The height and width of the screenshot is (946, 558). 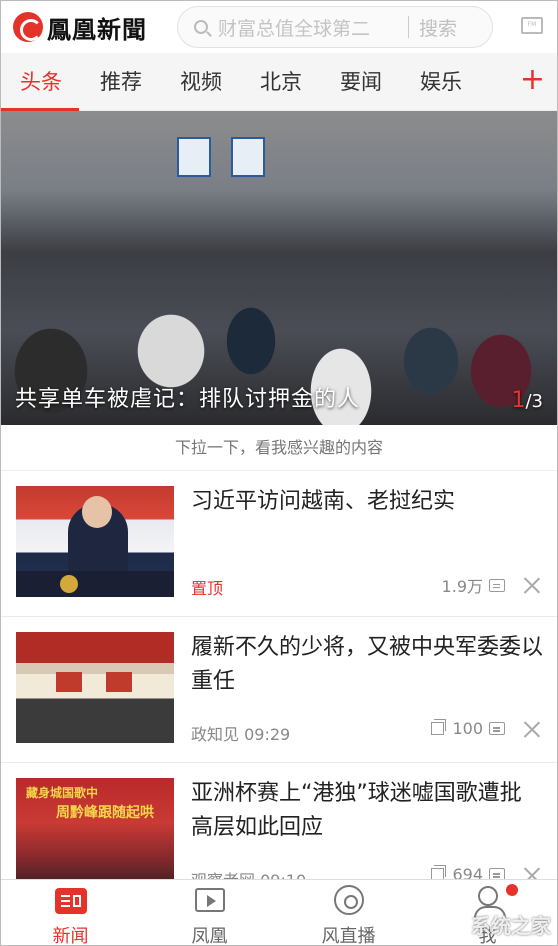 I want to click on news-stats: 1.9万, so click(x=491, y=585).